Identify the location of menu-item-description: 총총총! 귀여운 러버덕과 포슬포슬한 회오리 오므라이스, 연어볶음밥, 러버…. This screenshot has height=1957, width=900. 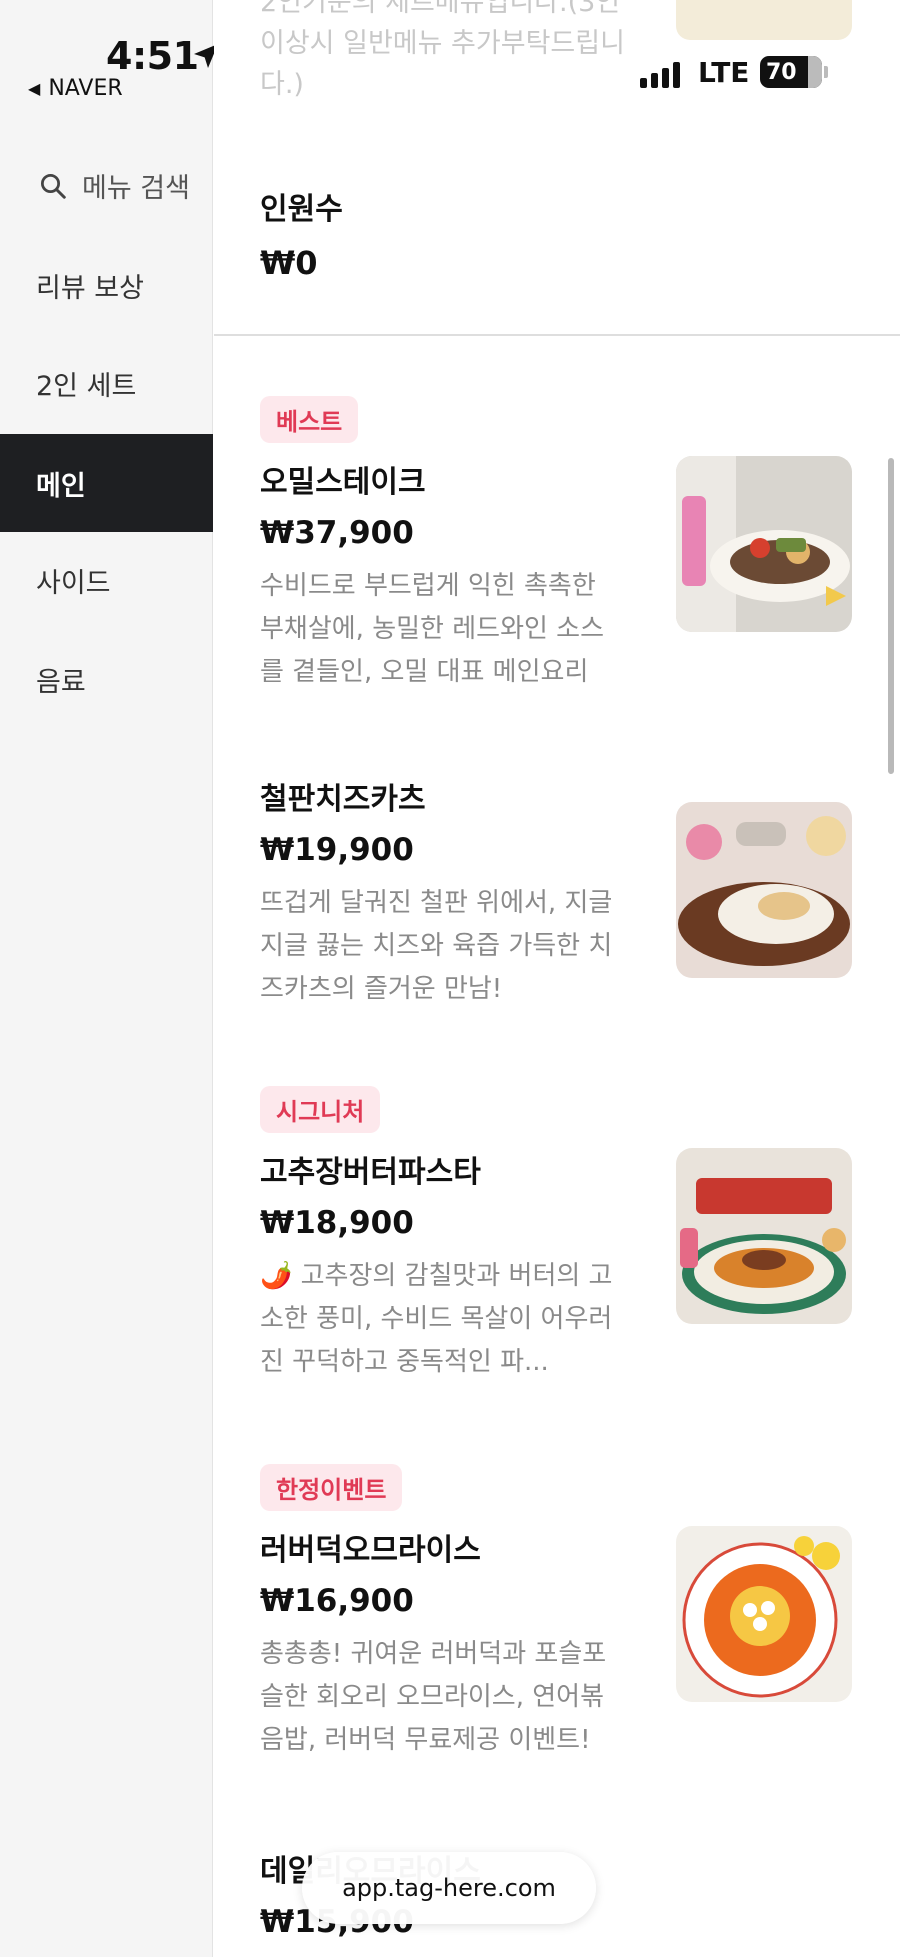
(433, 1697).